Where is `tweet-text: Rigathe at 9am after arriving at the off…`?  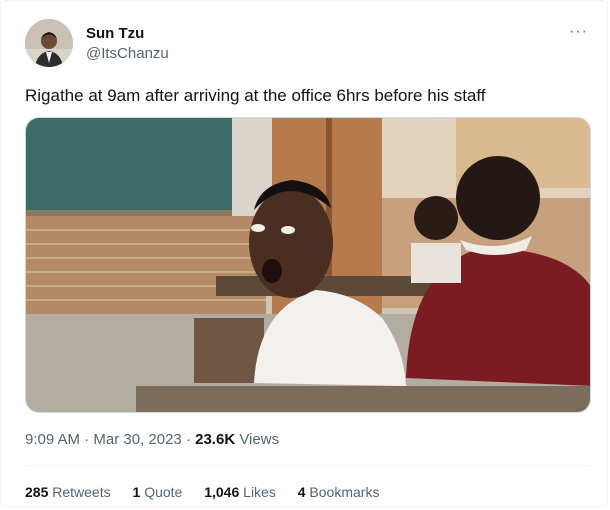
tweet-text: Rigathe at 9am after arriving at the off… is located at coordinates (255, 95).